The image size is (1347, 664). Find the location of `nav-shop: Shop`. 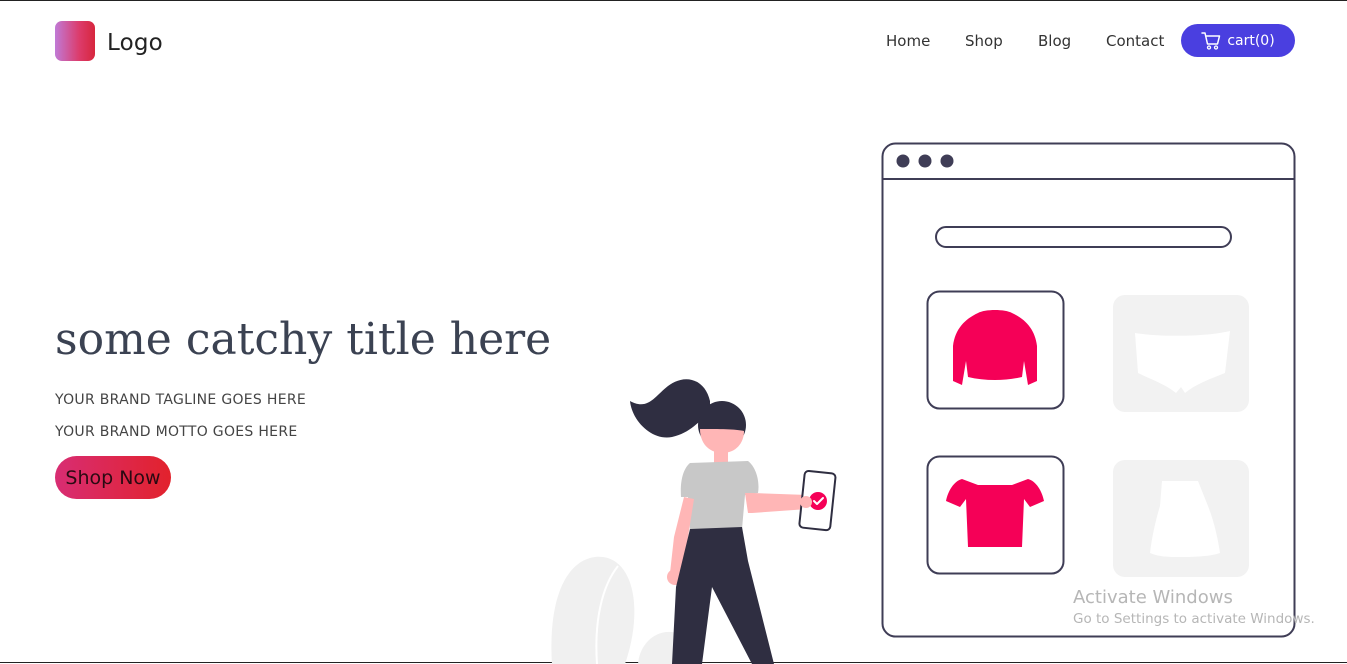

nav-shop: Shop is located at coordinates (984, 41).